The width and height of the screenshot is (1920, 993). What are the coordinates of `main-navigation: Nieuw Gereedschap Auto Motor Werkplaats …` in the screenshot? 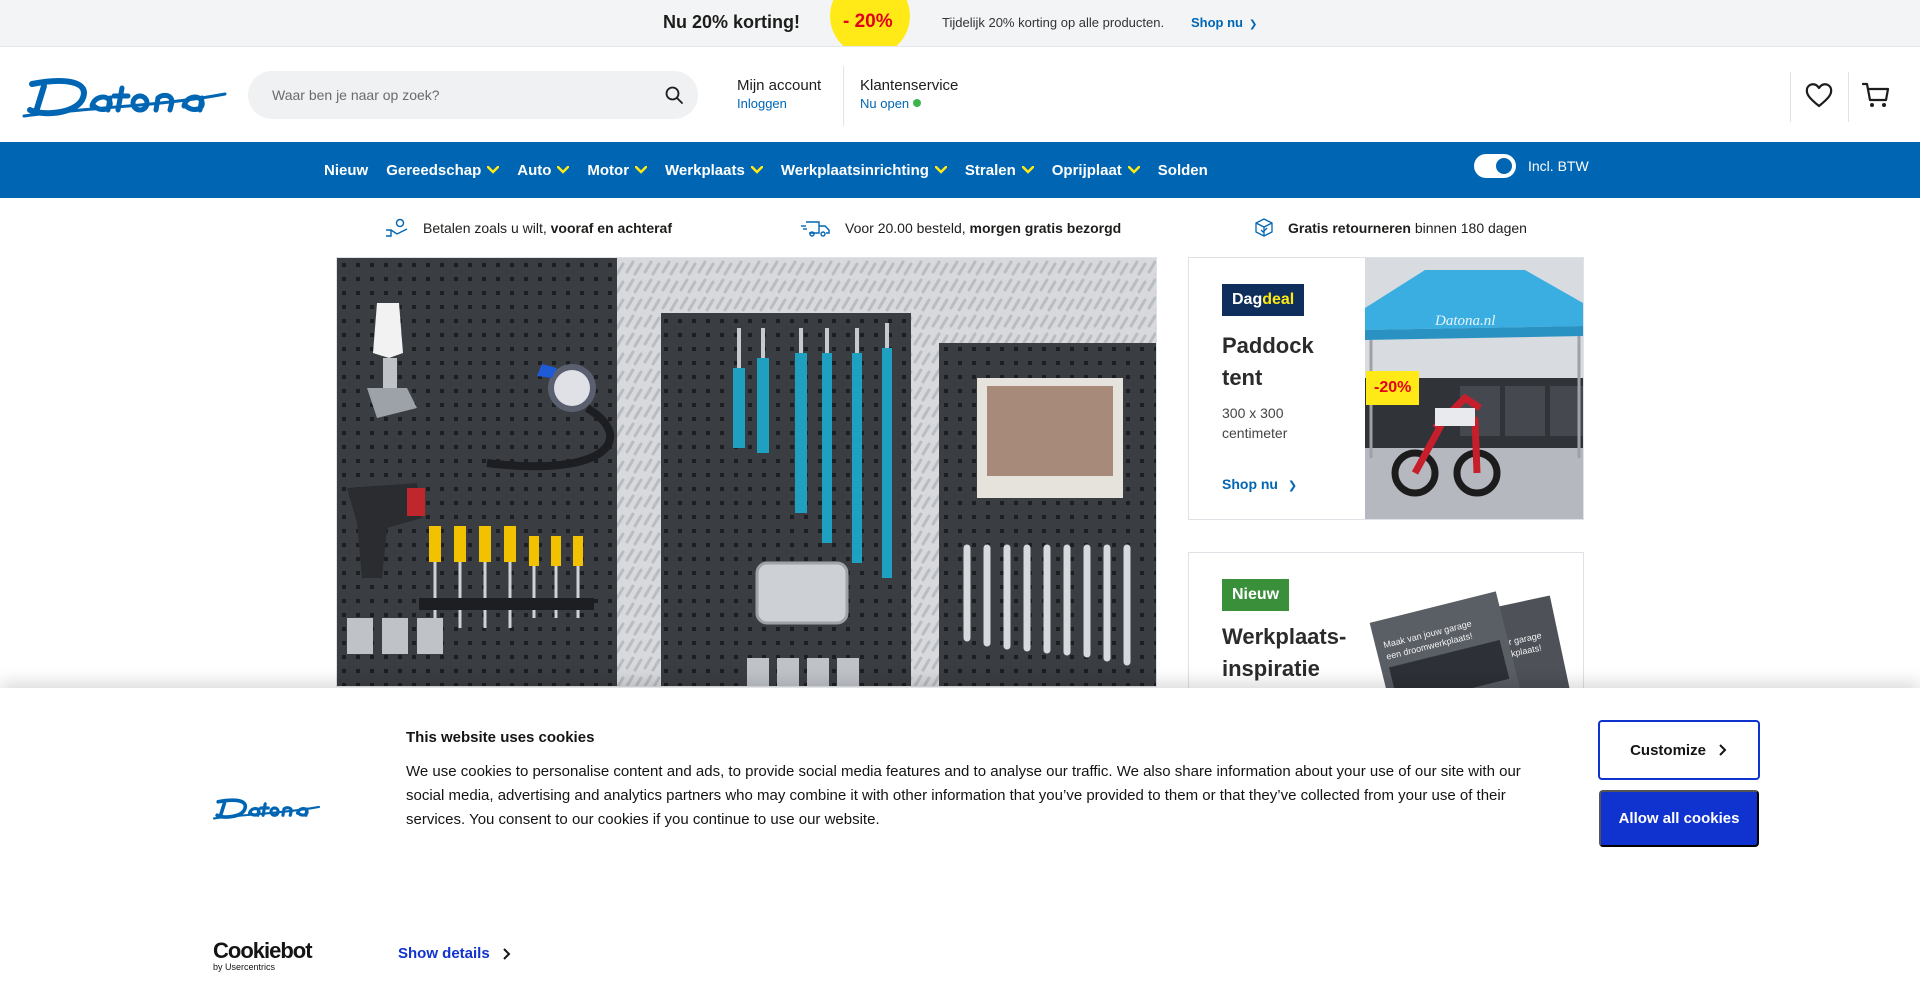 It's located at (960, 170).